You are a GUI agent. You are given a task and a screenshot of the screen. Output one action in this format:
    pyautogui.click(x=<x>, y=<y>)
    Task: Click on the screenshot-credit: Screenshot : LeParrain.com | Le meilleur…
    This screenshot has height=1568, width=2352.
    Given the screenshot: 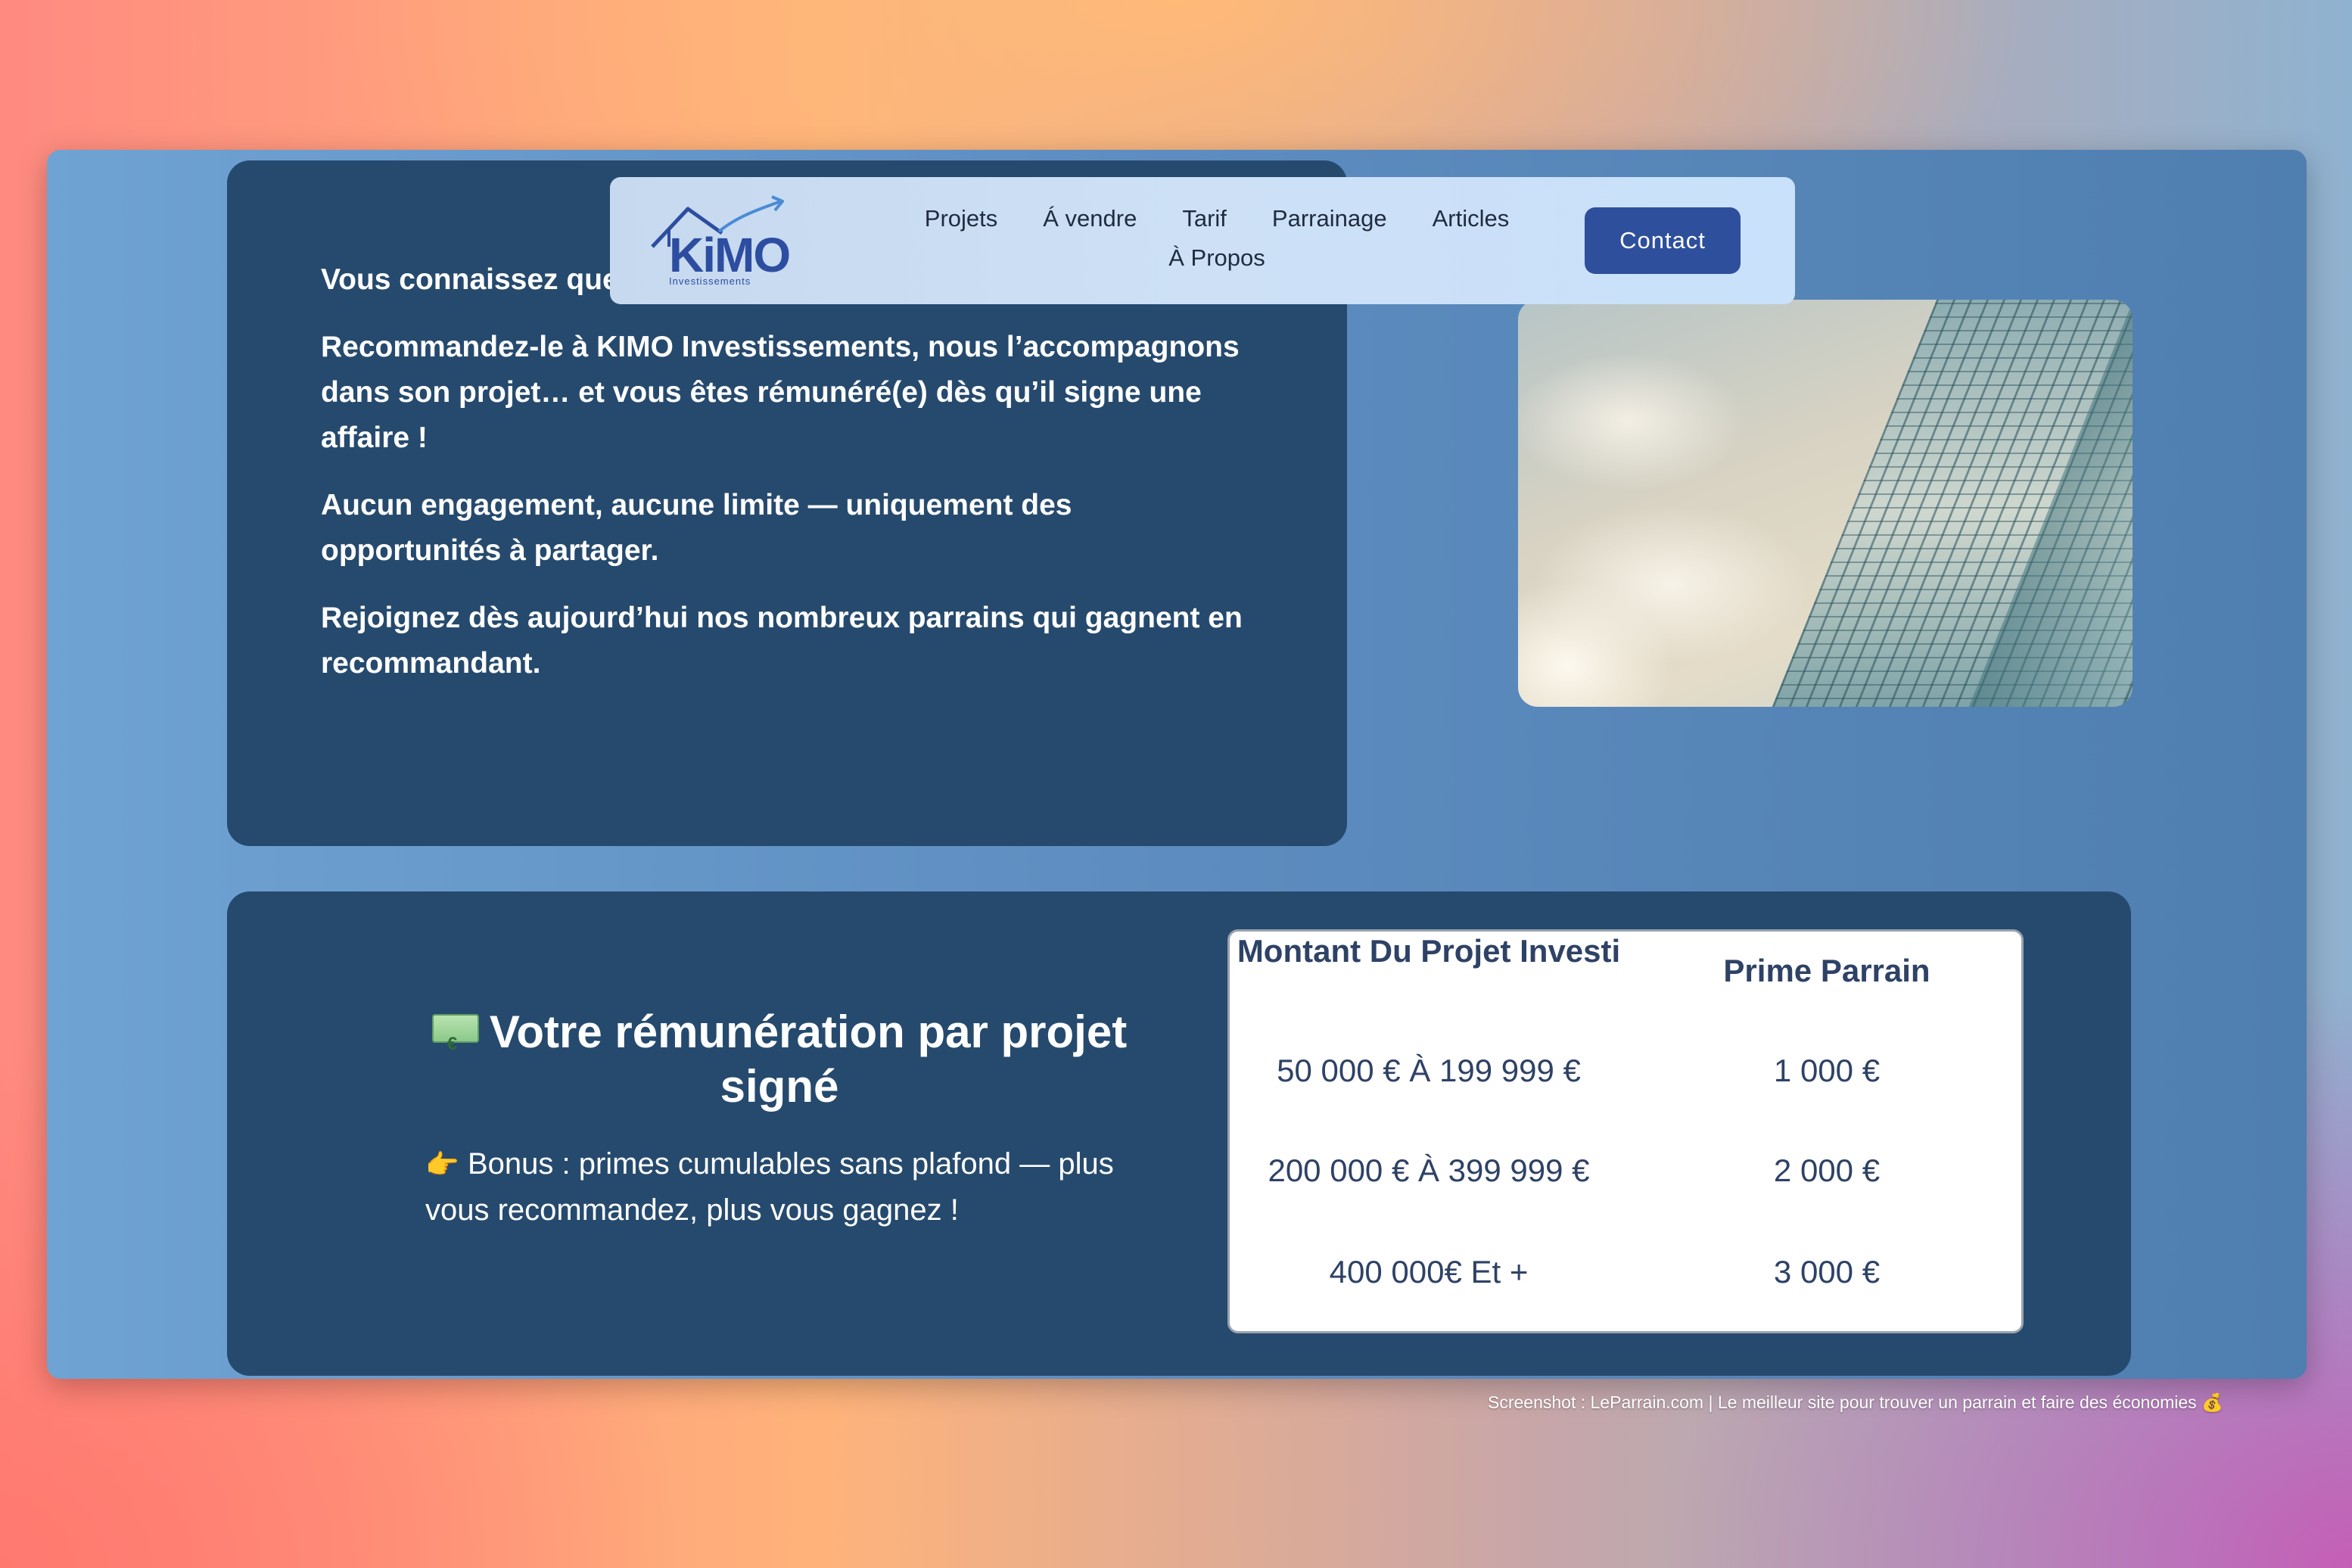 What is the action you would take?
    pyautogui.click(x=1855, y=1402)
    